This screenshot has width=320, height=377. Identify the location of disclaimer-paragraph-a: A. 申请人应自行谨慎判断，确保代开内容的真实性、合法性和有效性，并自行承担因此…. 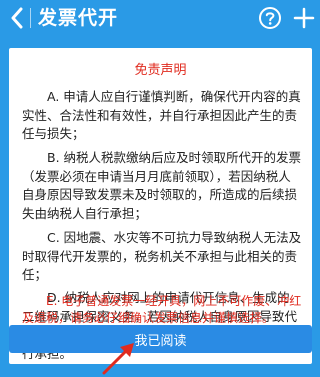
(161, 115).